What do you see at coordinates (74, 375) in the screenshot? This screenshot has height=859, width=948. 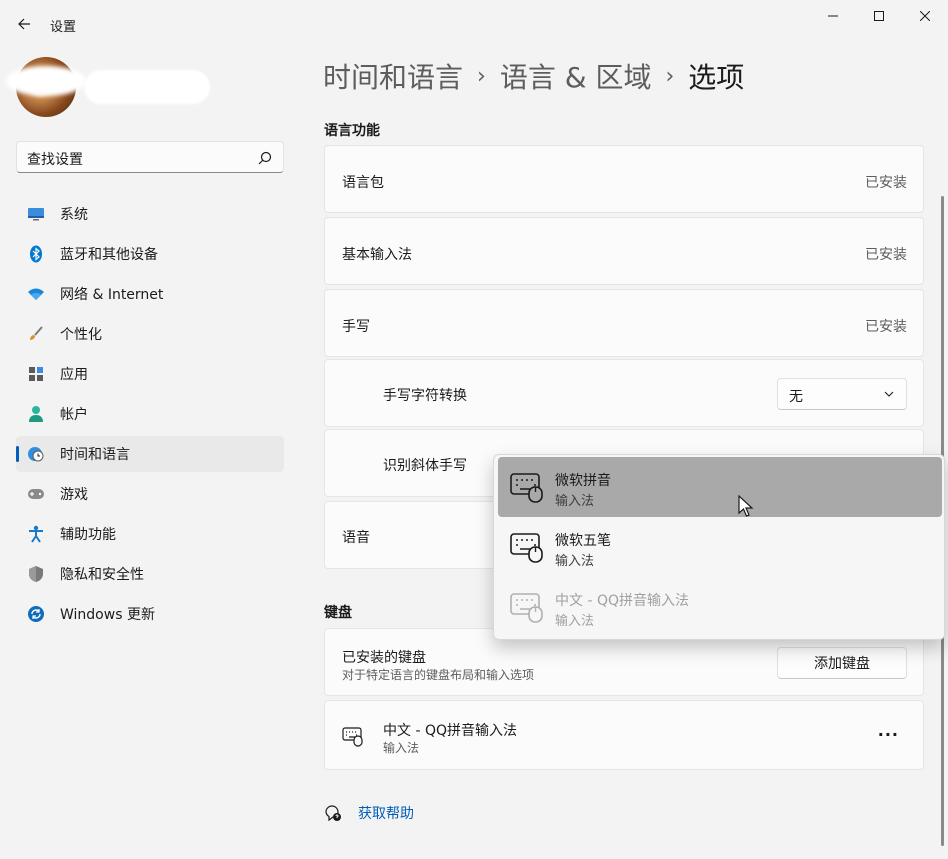 I see `sidebar-item-label: 应用` at bounding box center [74, 375].